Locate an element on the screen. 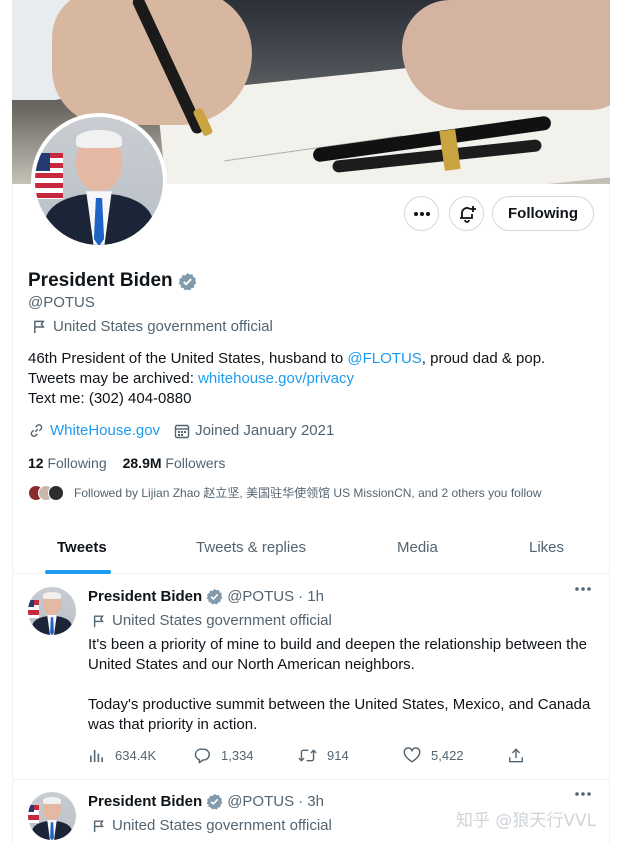 This screenshot has height=844, width=619. retweet-button: 914 is located at coordinates (350, 755).